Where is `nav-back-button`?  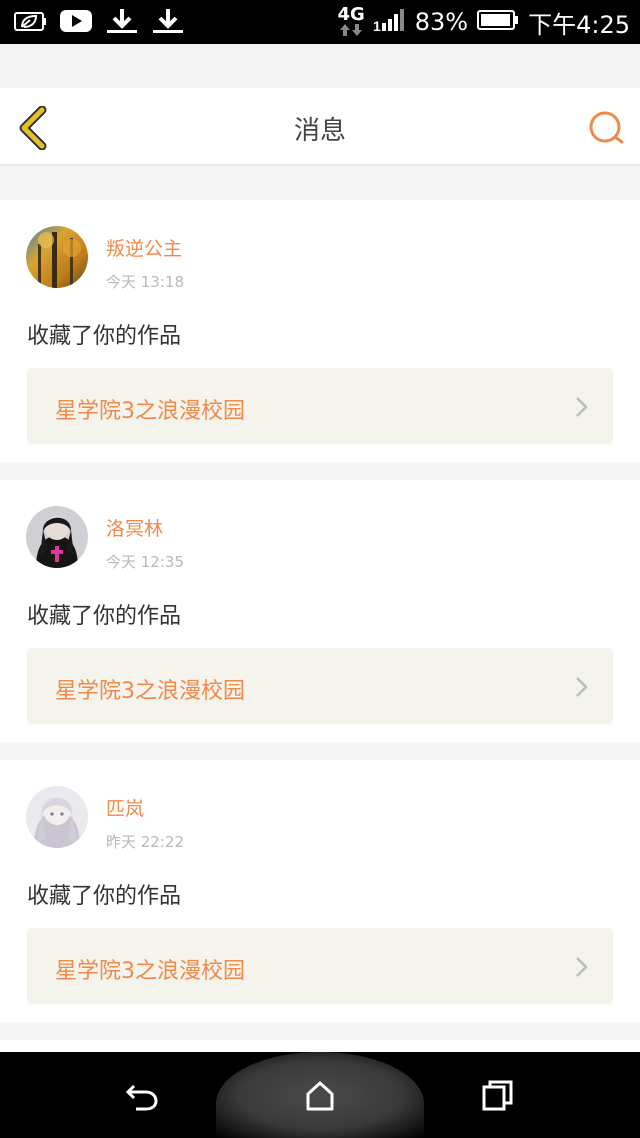 nav-back-button is located at coordinates (142, 1096).